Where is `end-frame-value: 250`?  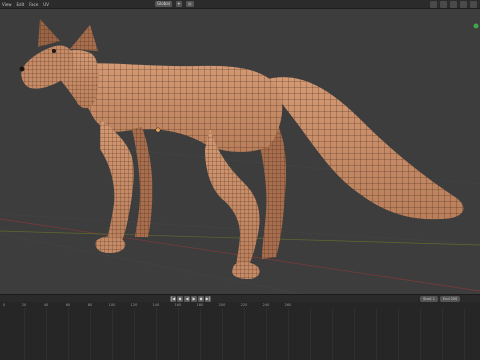
end-frame-value: 250 is located at coordinates (454, 299).